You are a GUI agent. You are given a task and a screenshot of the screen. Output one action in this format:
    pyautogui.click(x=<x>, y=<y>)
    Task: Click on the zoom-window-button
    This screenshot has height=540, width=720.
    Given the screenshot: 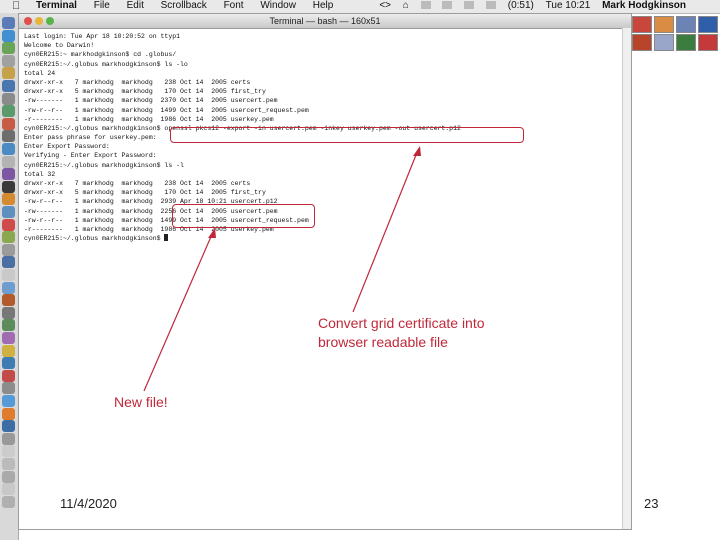 What is the action you would take?
    pyautogui.click(x=50, y=21)
    